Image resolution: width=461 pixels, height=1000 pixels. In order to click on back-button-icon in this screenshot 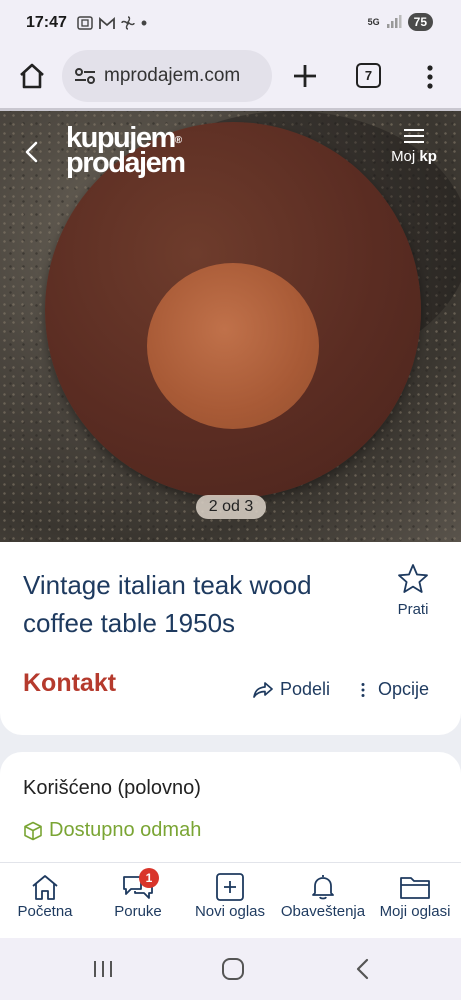, I will do `click(362, 969)`.